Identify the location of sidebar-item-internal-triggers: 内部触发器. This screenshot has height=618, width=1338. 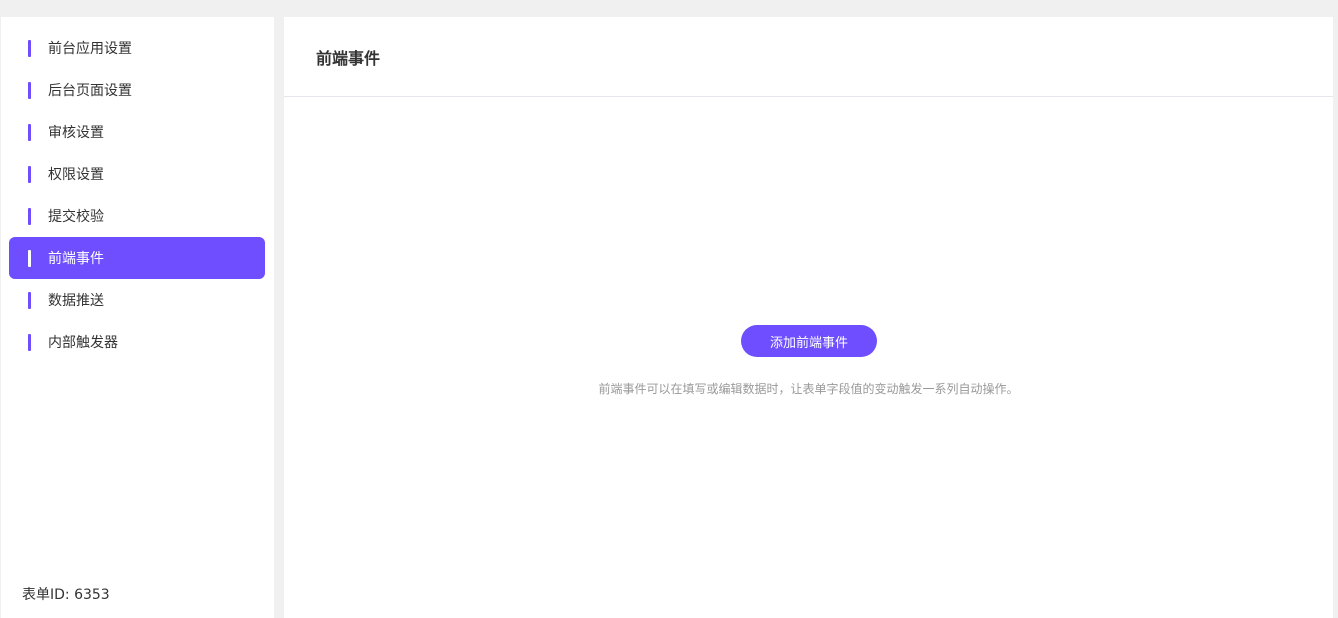
(137, 342).